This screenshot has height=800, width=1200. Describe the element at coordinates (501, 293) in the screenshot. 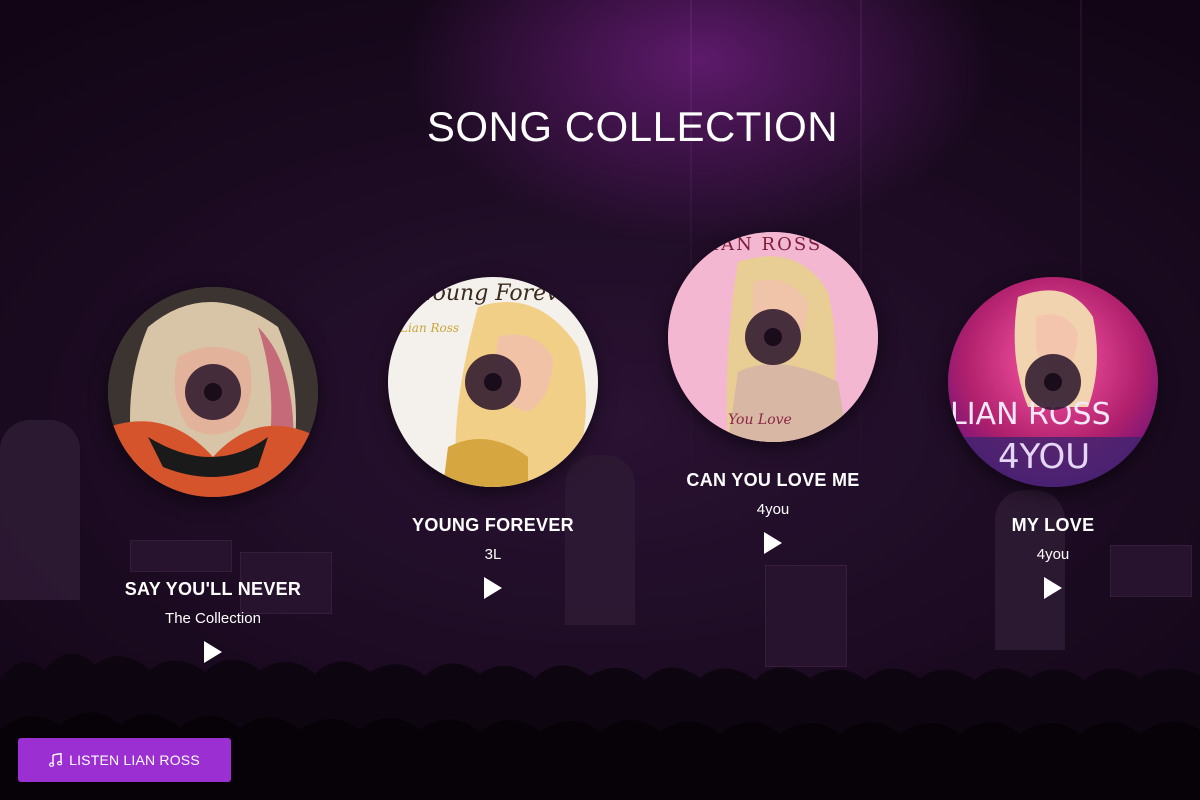

I see `cover-title-text: Young Forever` at that location.